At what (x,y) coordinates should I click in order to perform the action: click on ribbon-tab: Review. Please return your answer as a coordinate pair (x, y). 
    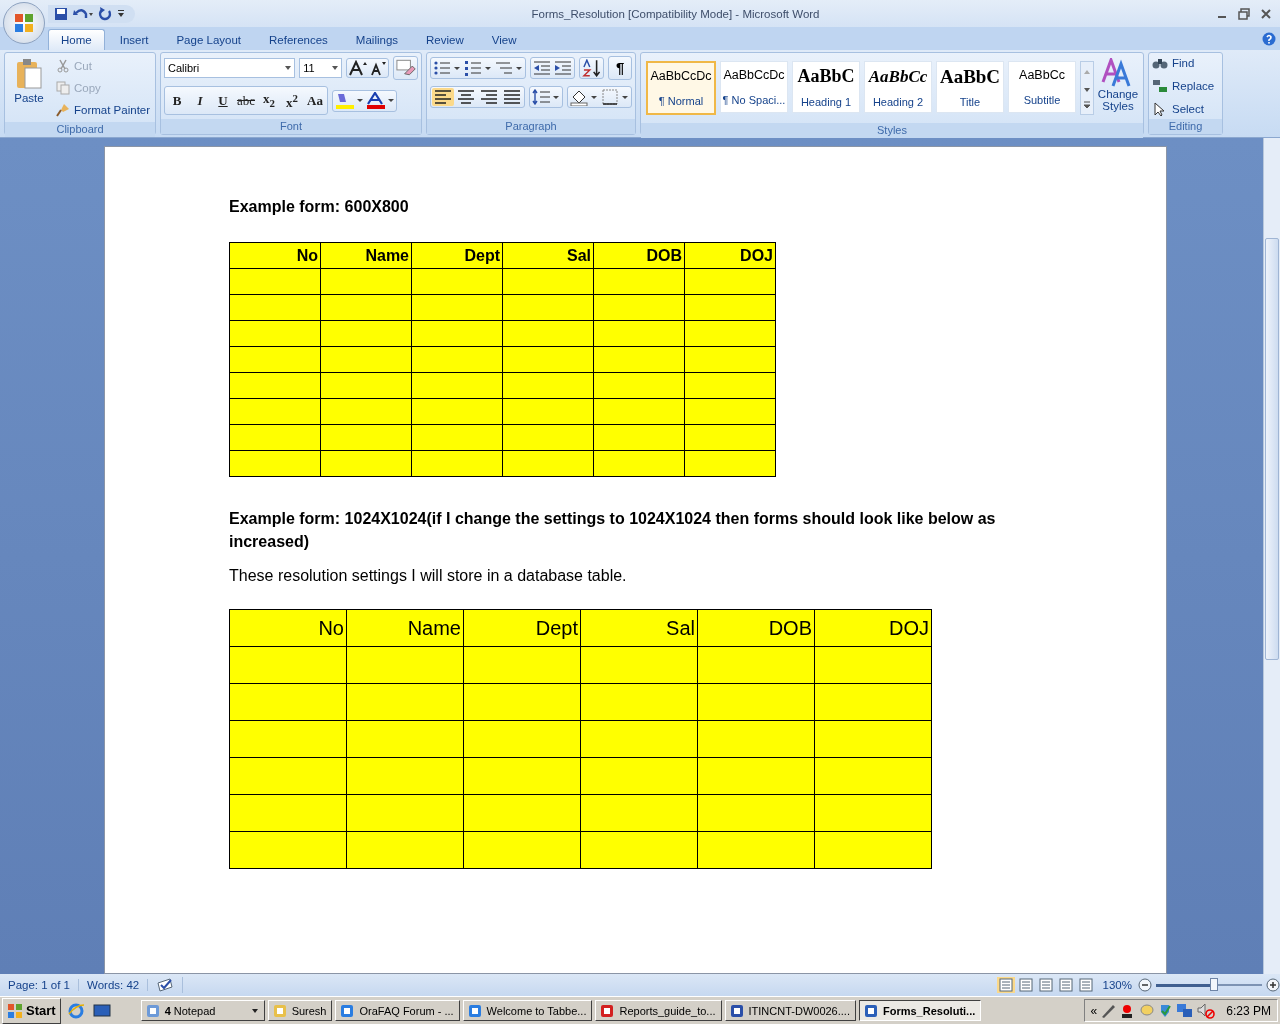
    Looking at the image, I should click on (445, 39).